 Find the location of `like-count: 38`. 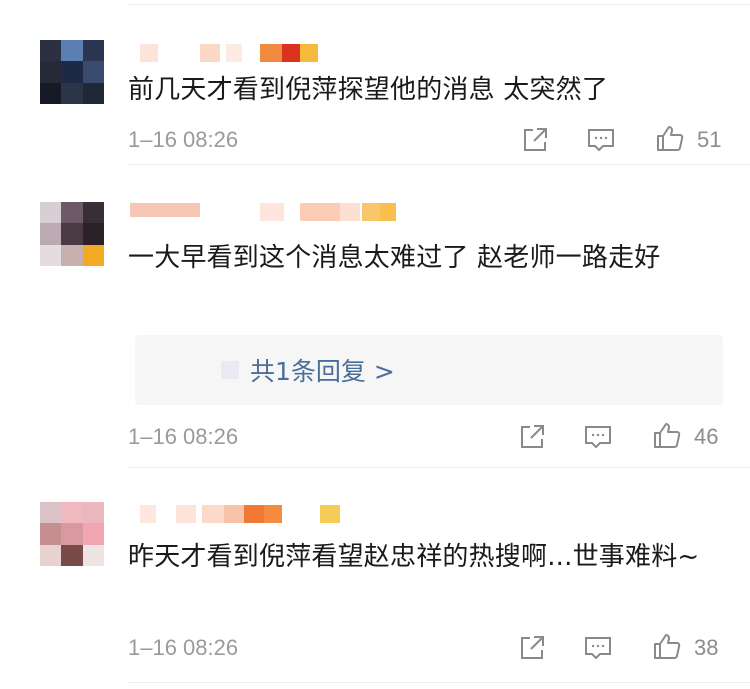

like-count: 38 is located at coordinates (706, 647).